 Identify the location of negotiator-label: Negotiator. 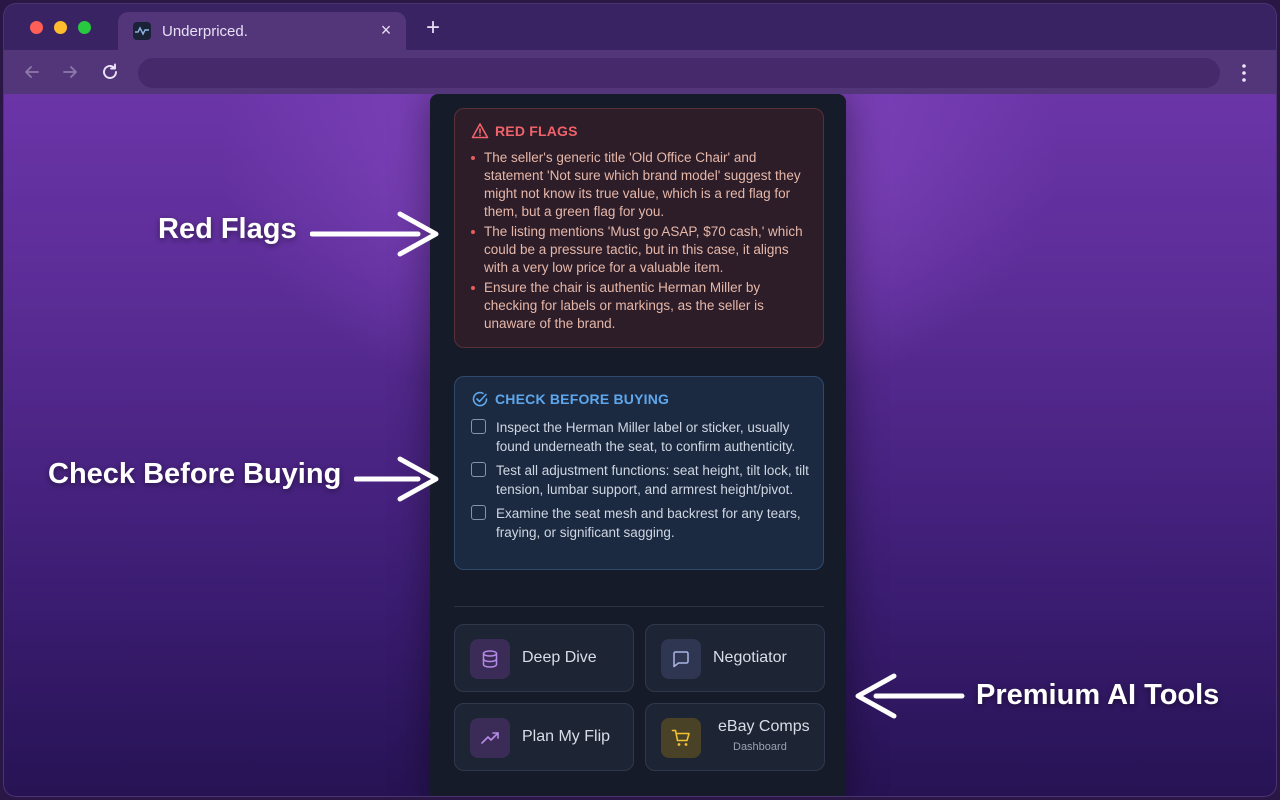
(750, 657).